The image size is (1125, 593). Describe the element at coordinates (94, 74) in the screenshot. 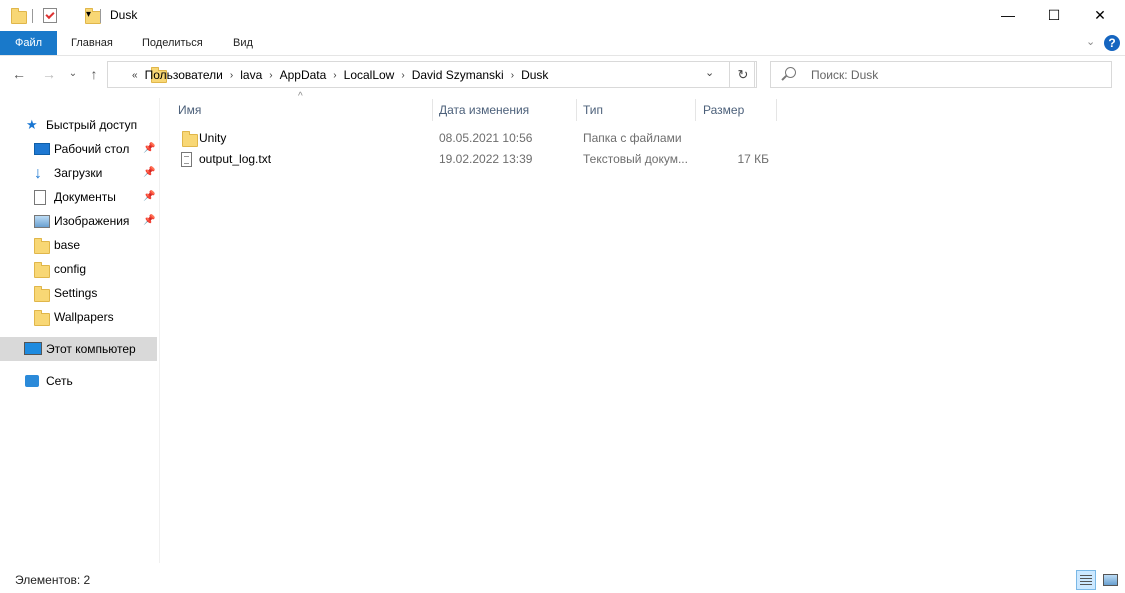

I see `up-button: ↑` at that location.